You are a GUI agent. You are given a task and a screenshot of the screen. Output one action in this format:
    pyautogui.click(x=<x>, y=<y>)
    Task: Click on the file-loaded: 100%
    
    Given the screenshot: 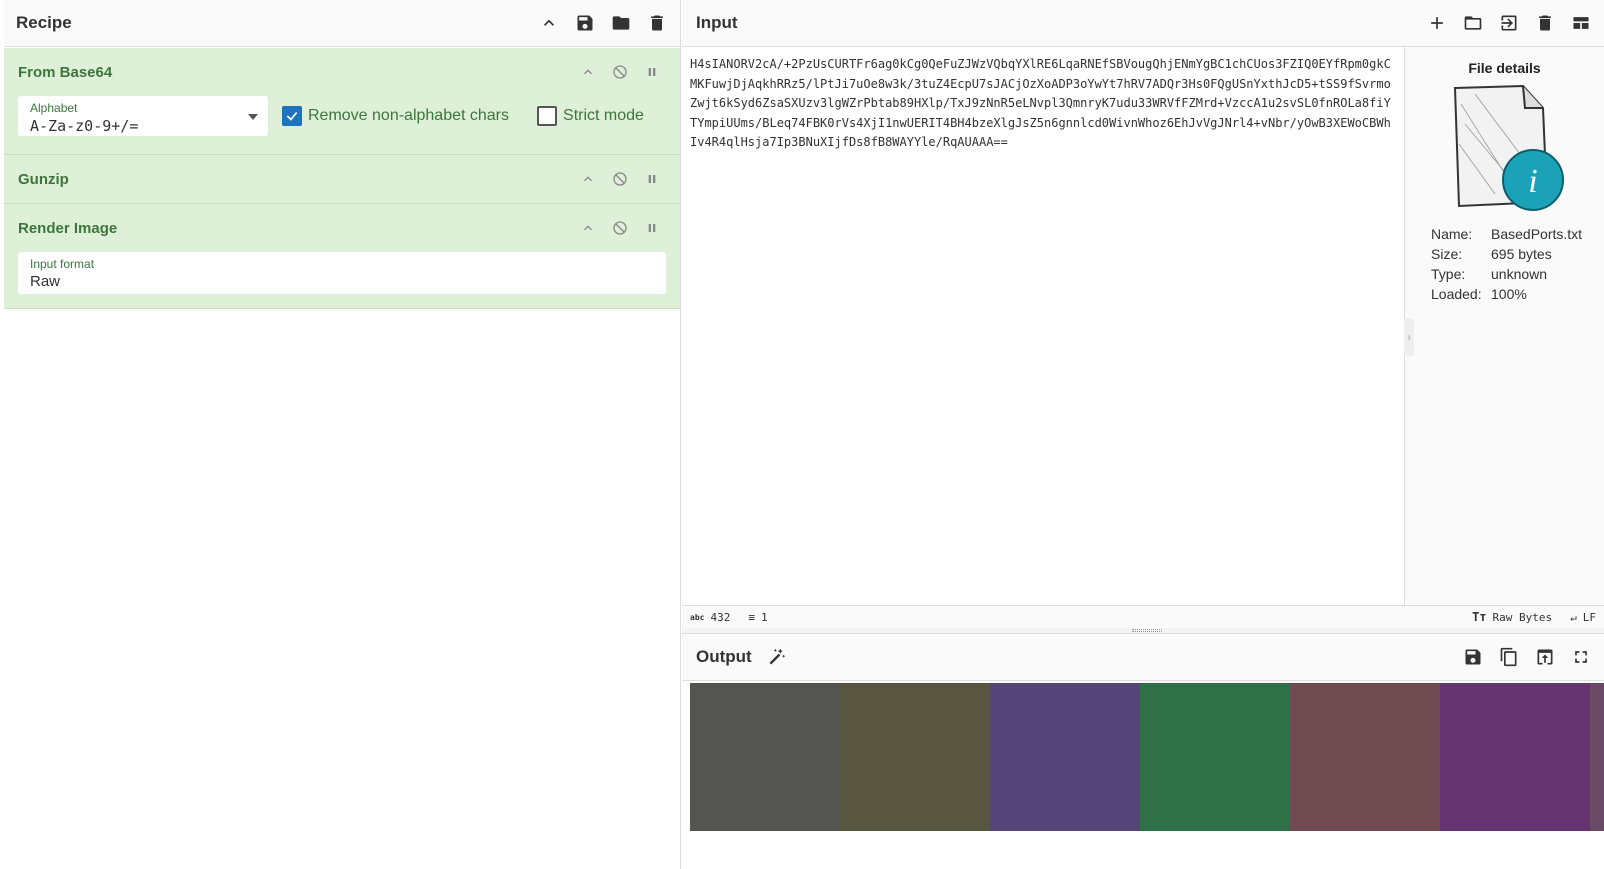 What is the action you would take?
    pyautogui.click(x=1509, y=294)
    